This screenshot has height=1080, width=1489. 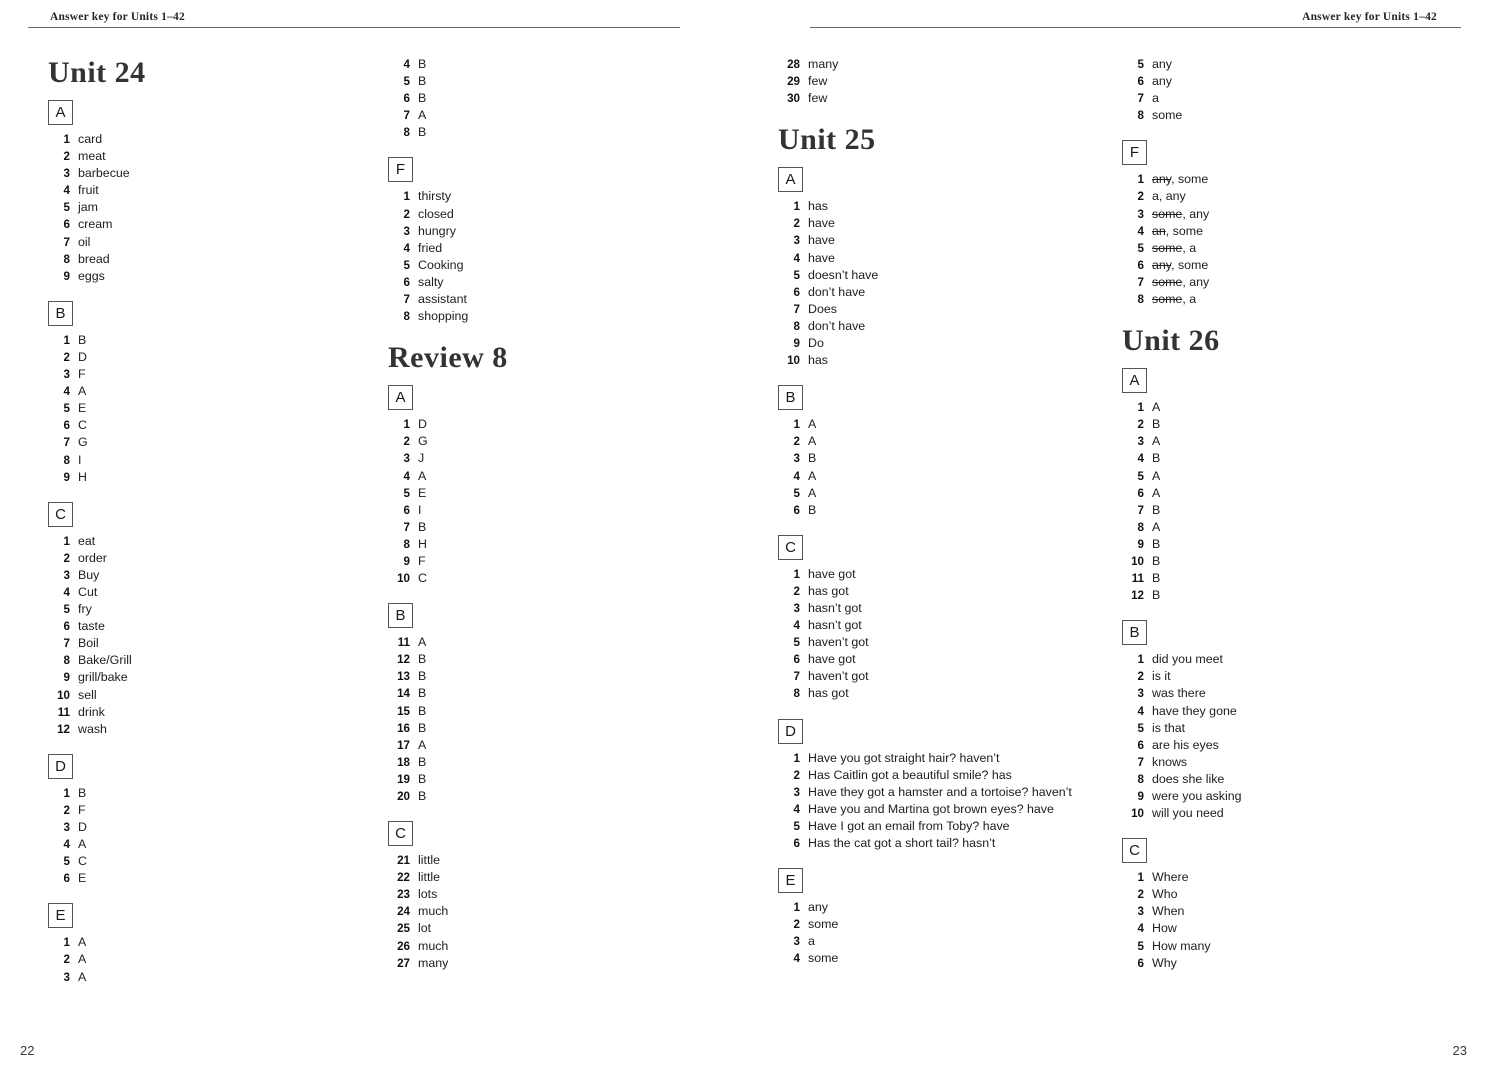 I want to click on answer-text: I, so click(x=420, y=509).